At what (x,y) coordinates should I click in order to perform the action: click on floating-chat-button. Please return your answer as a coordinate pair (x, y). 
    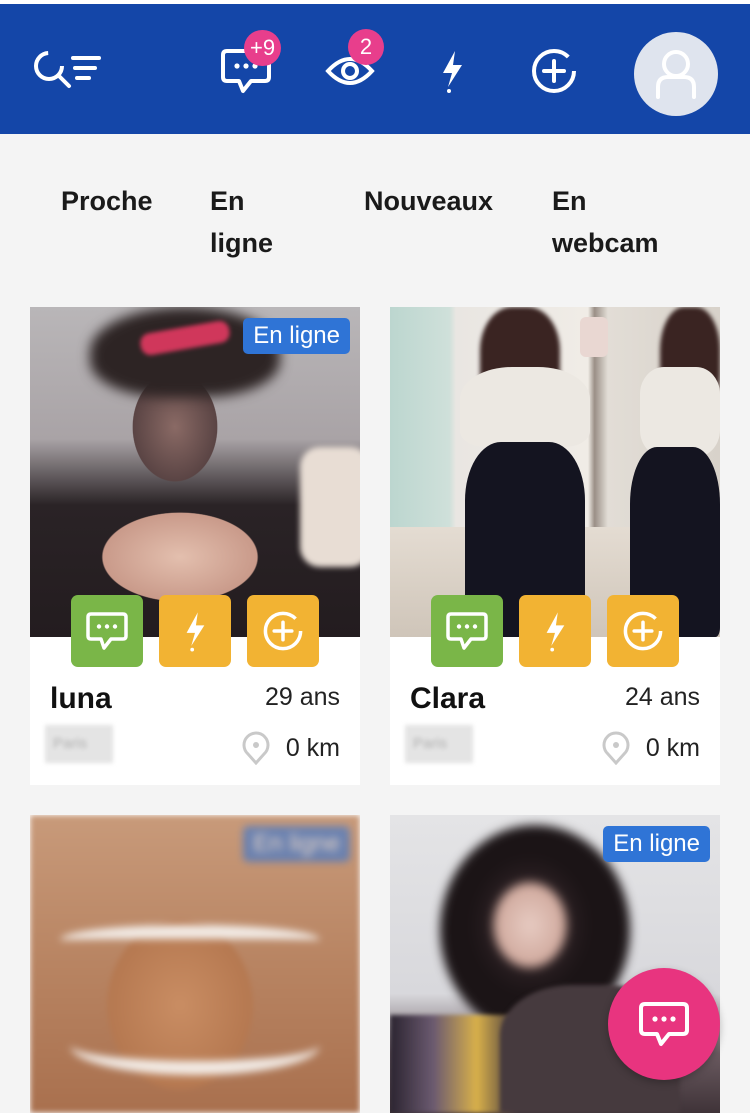
    Looking at the image, I should click on (664, 1024).